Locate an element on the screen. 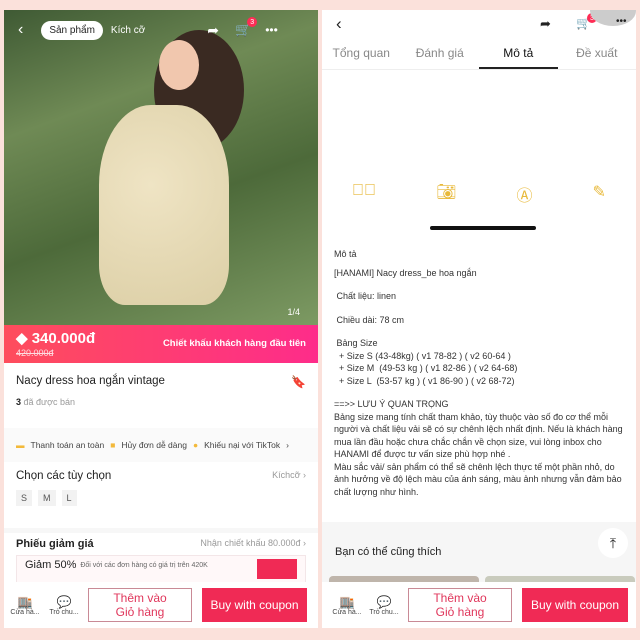  claim-coupon-button is located at coordinates (277, 569).